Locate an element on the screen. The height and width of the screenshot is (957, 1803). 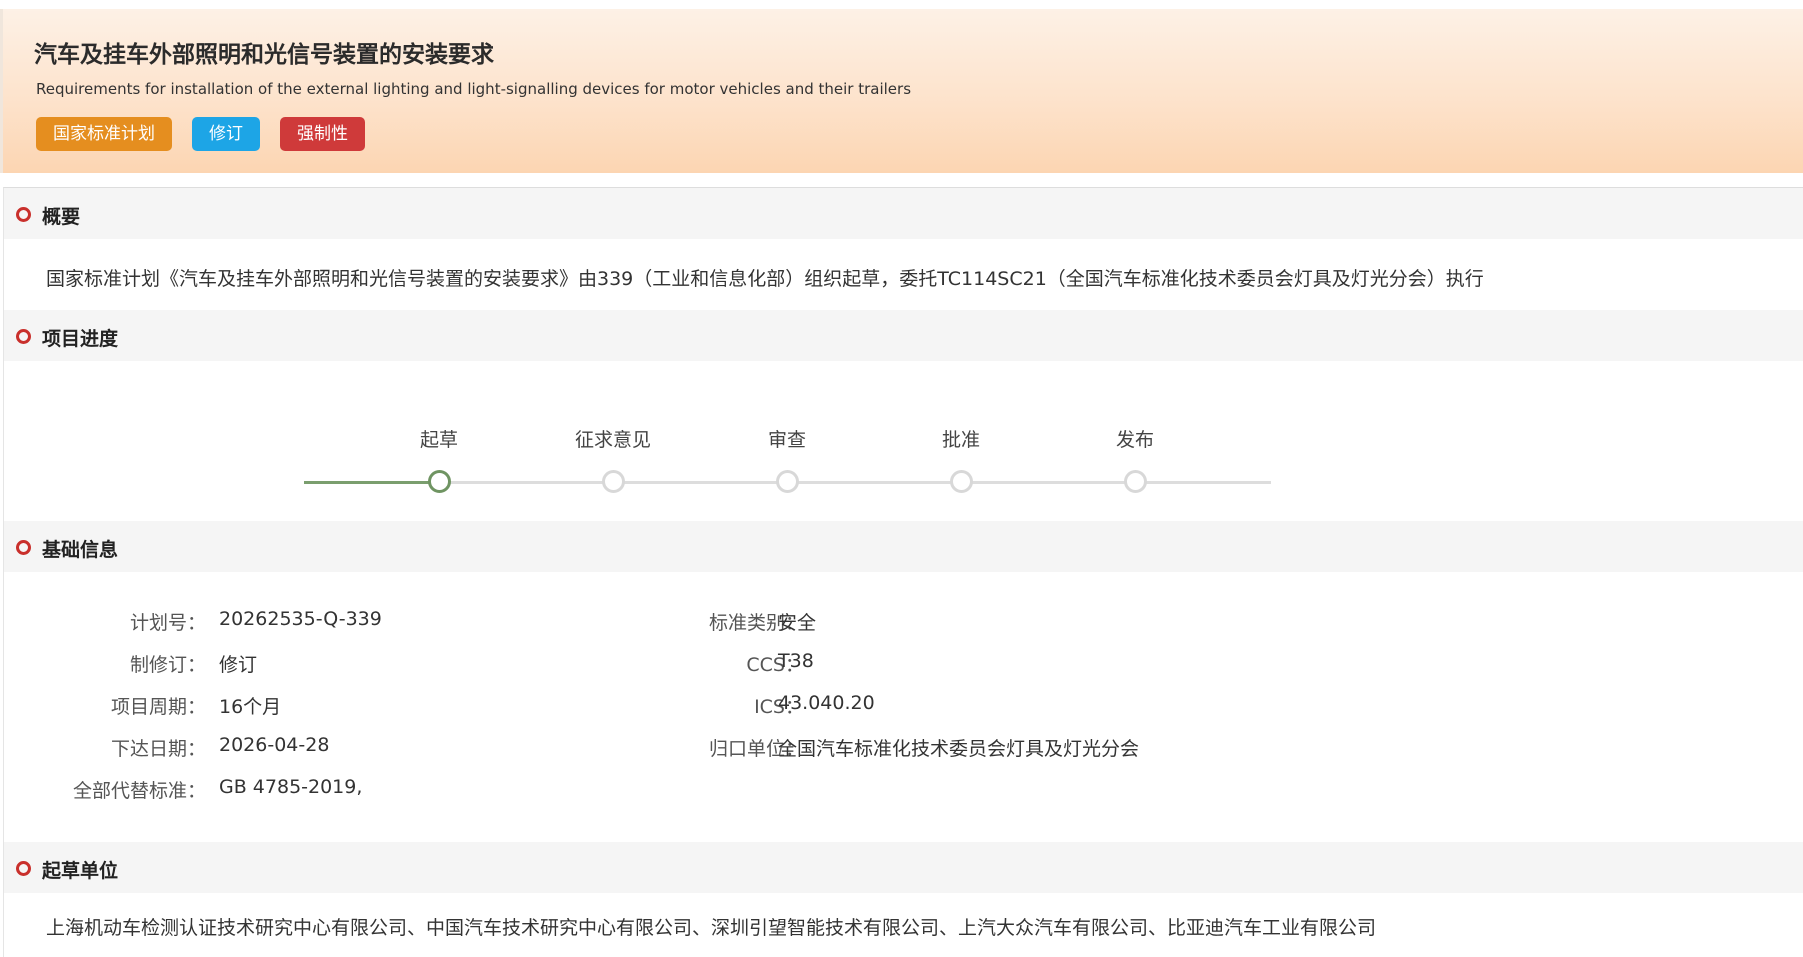
section-header-progress: 项目进度 is located at coordinates (903, 335).